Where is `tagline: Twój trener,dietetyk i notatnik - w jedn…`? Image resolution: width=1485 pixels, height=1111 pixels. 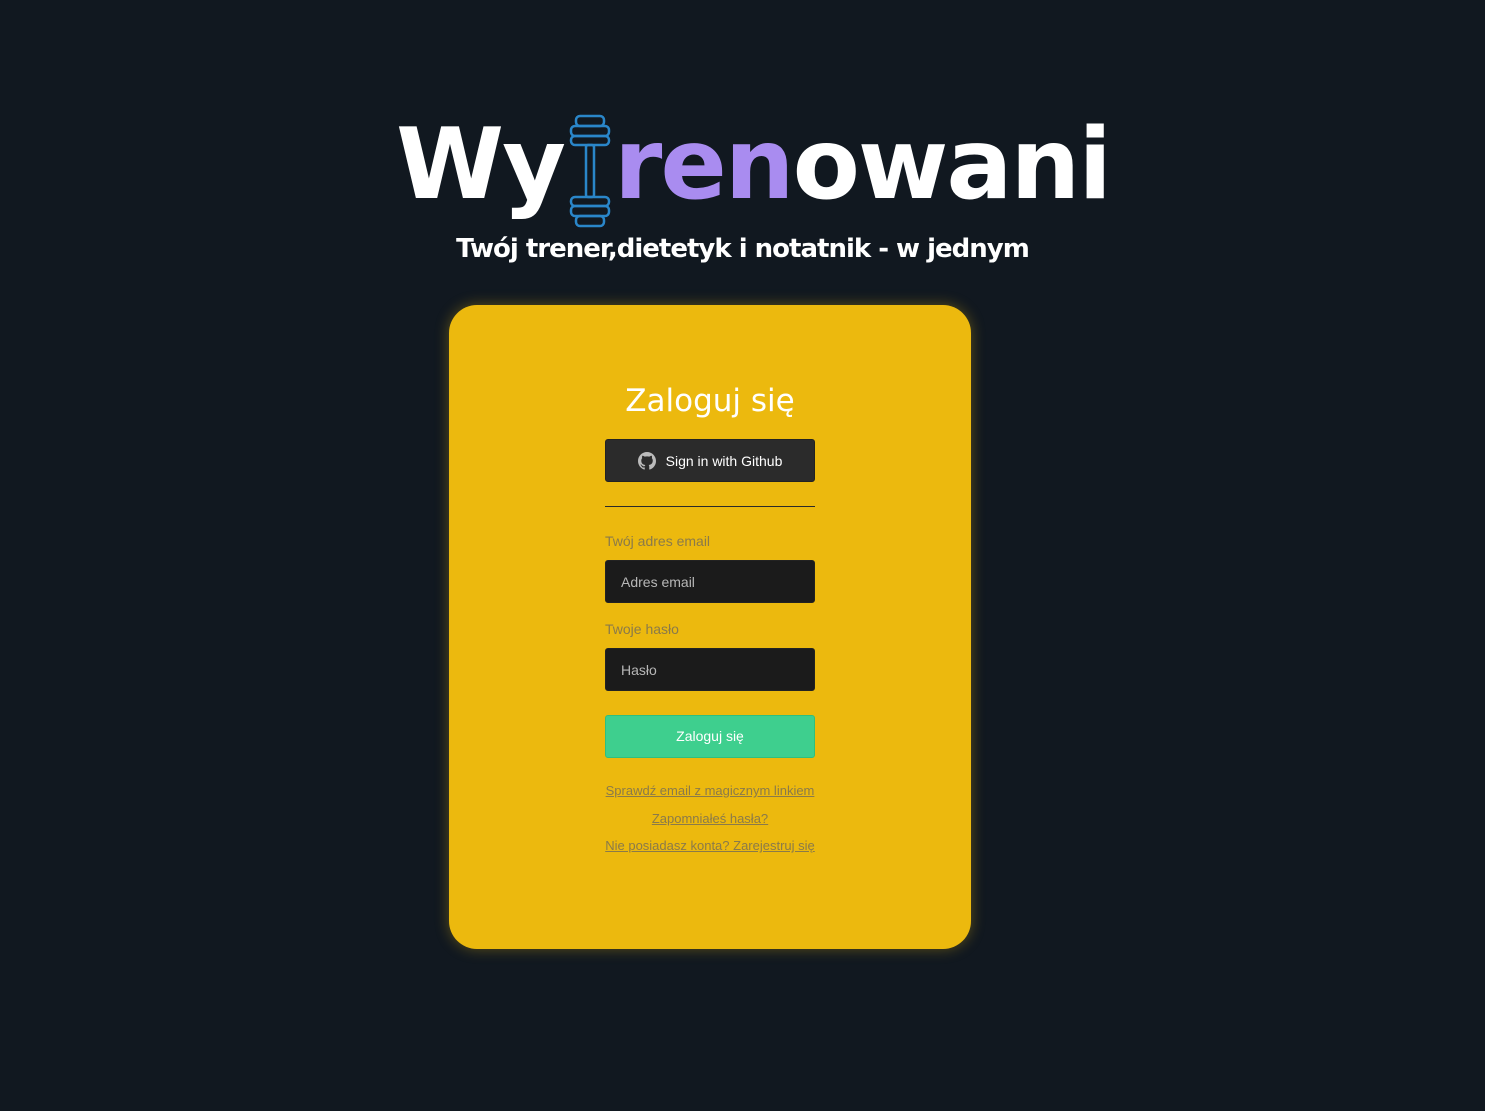
tagline: Twój trener,dietetyk i notatnik - w jedn… is located at coordinates (743, 249).